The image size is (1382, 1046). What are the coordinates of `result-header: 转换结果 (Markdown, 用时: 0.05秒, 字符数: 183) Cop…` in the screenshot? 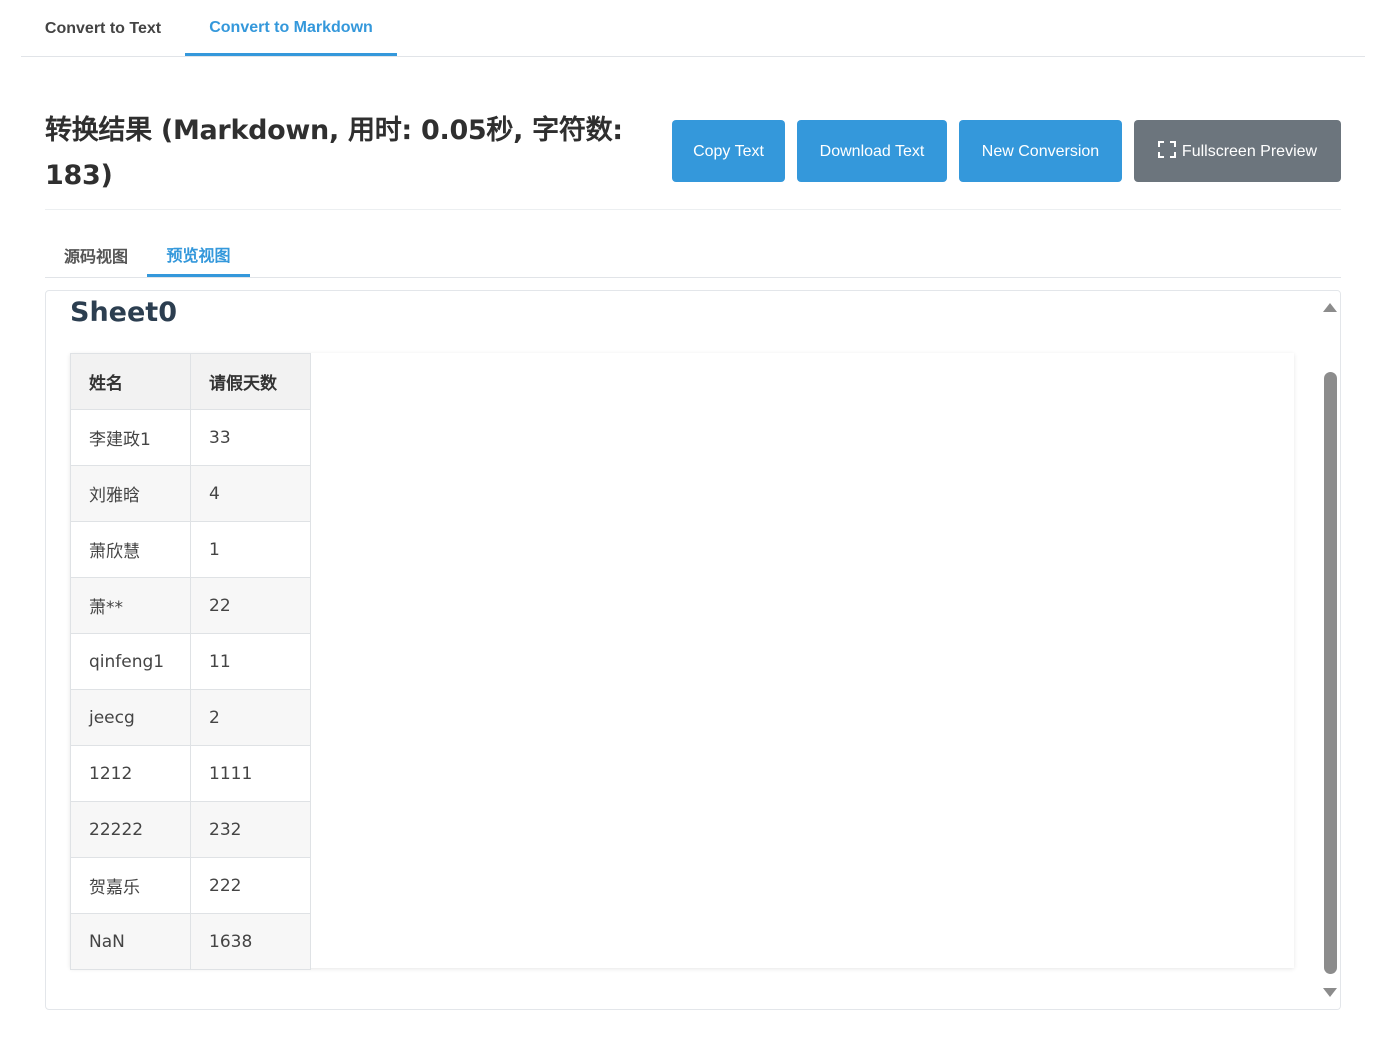 It's located at (693, 155).